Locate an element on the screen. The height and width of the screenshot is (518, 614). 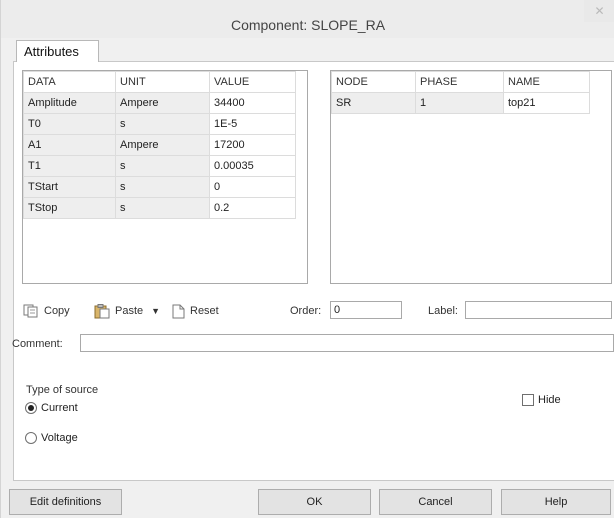
value-cell: 17200 is located at coordinates (252, 145).